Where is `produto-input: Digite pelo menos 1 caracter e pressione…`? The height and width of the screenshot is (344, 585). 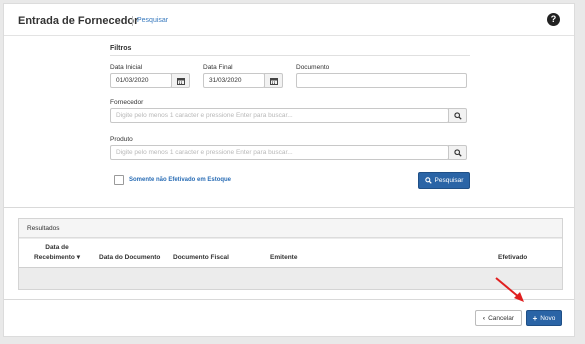 produto-input: Digite pelo menos 1 caracter e pressione… is located at coordinates (279, 152).